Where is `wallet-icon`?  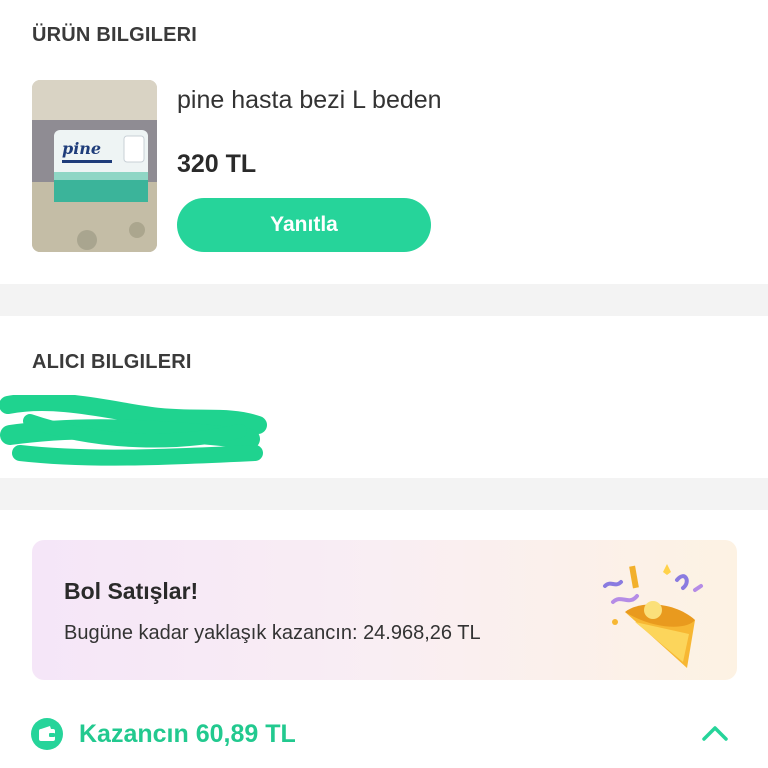
wallet-icon is located at coordinates (47, 734).